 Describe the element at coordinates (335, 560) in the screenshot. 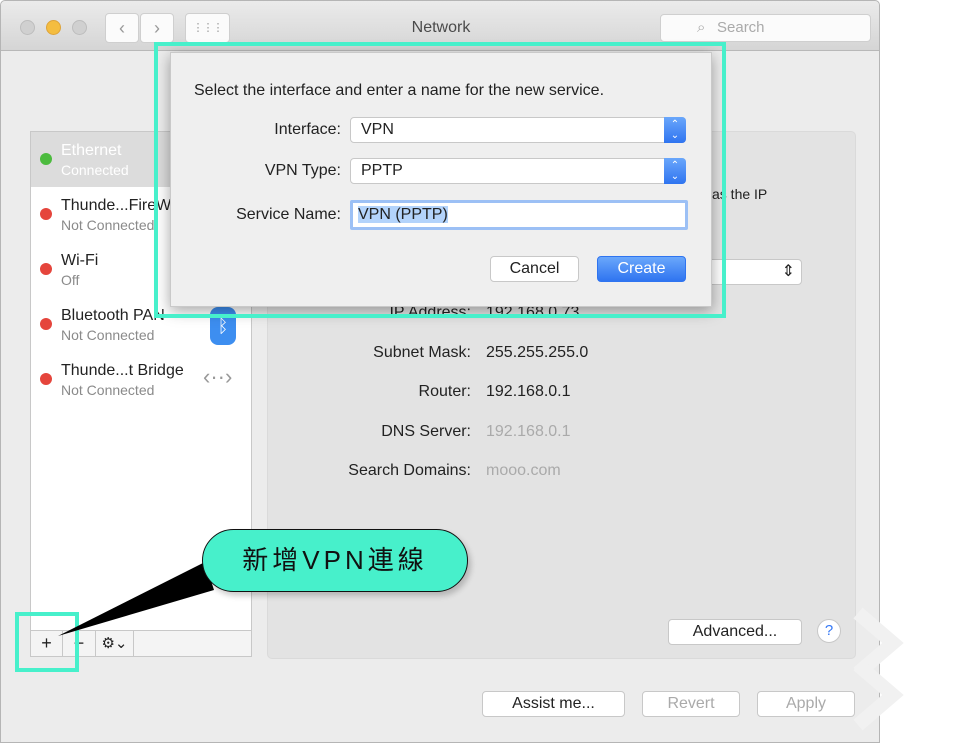

I see `callout-bubble: 新增VPN連線` at that location.